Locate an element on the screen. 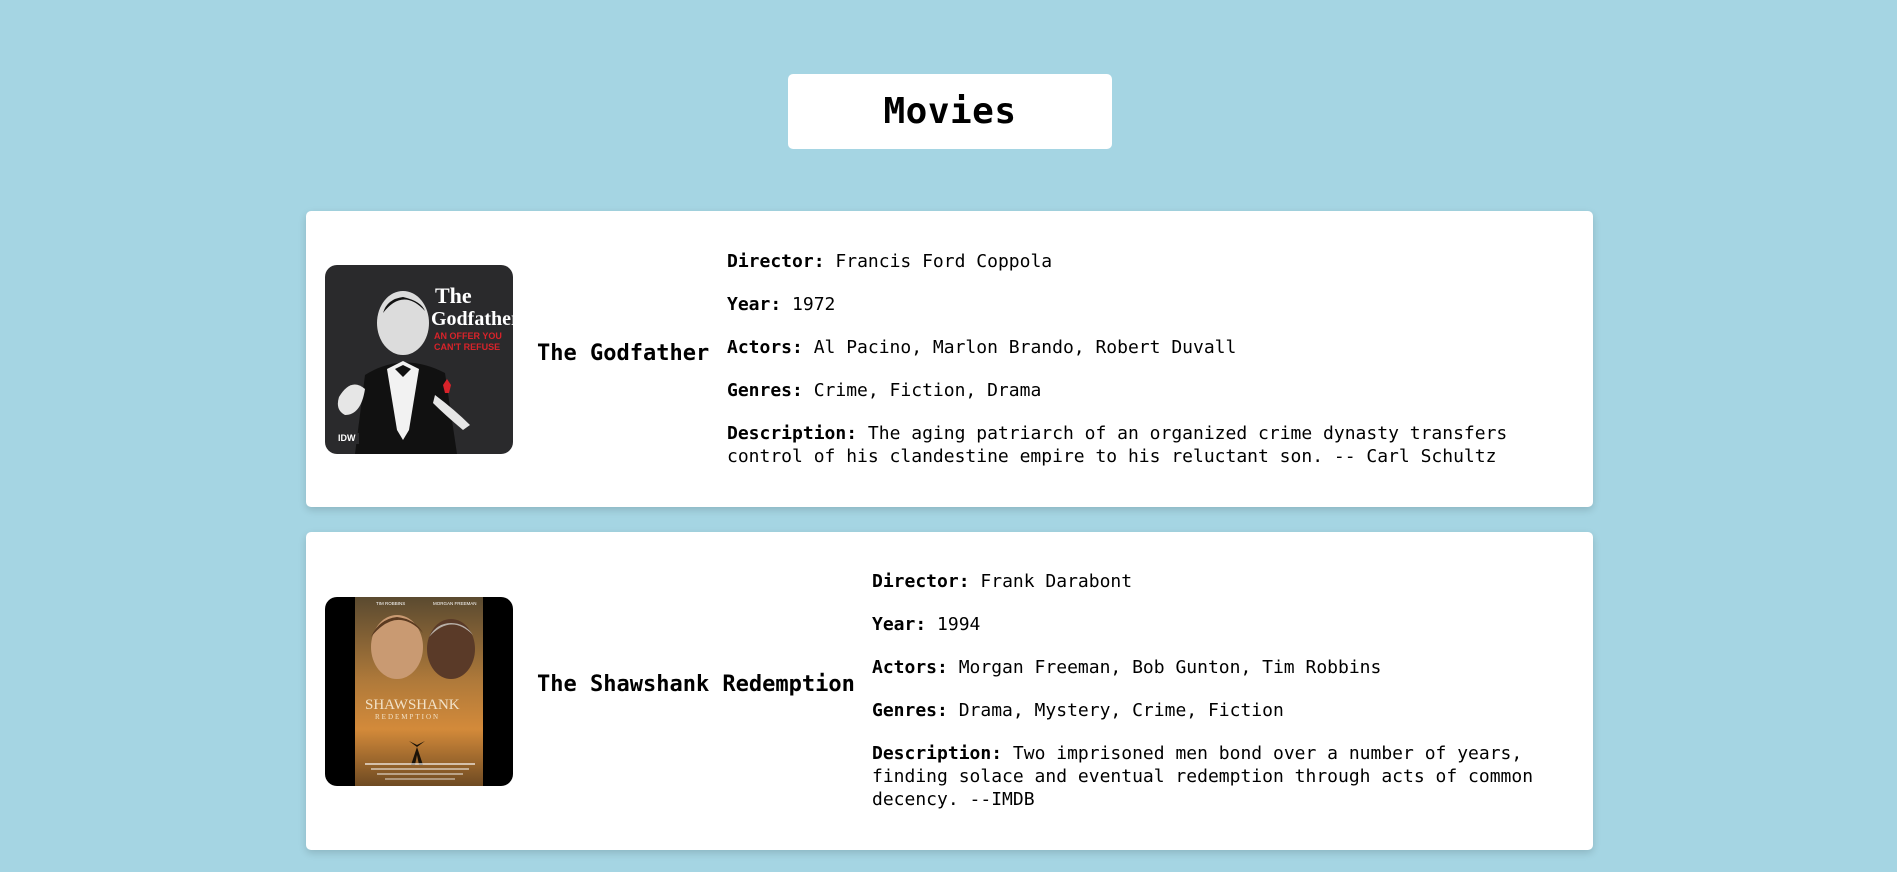 Image resolution: width=1897 pixels, height=872 pixels. year-value: 1994 is located at coordinates (959, 624).